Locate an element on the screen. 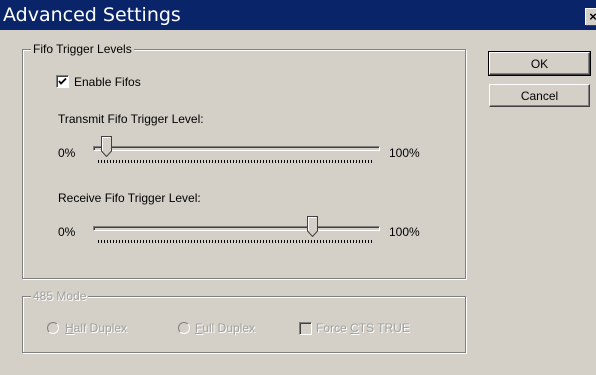  enable-fifos-label: Enable Fifos is located at coordinates (107, 82).